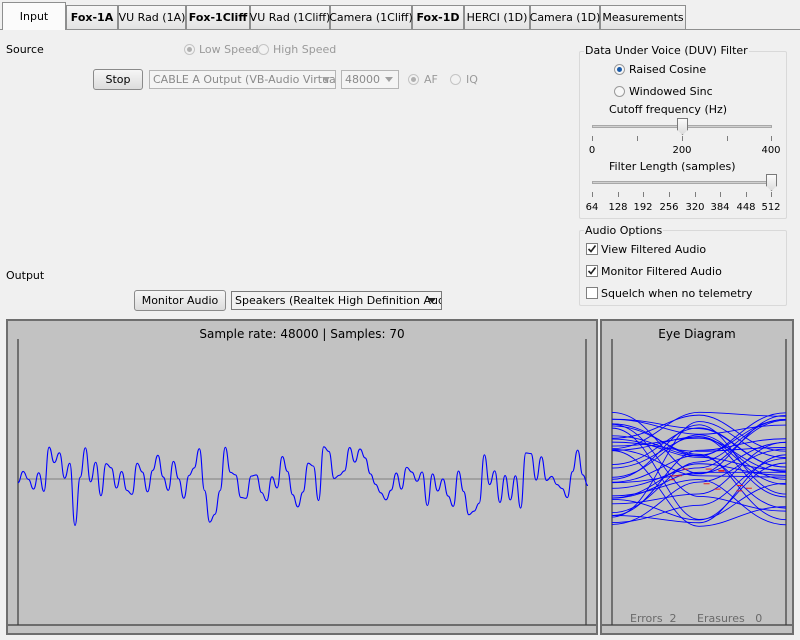  I want to click on low-speed-label: Low Speed, so click(229, 49).